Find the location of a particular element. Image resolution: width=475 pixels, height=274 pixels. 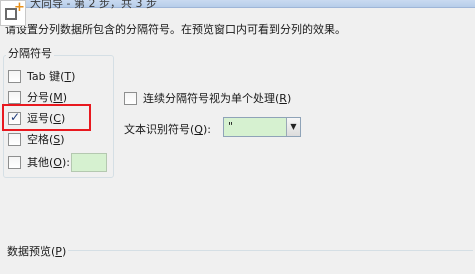

space-checkbox-label: 空格(S) is located at coordinates (46, 139).